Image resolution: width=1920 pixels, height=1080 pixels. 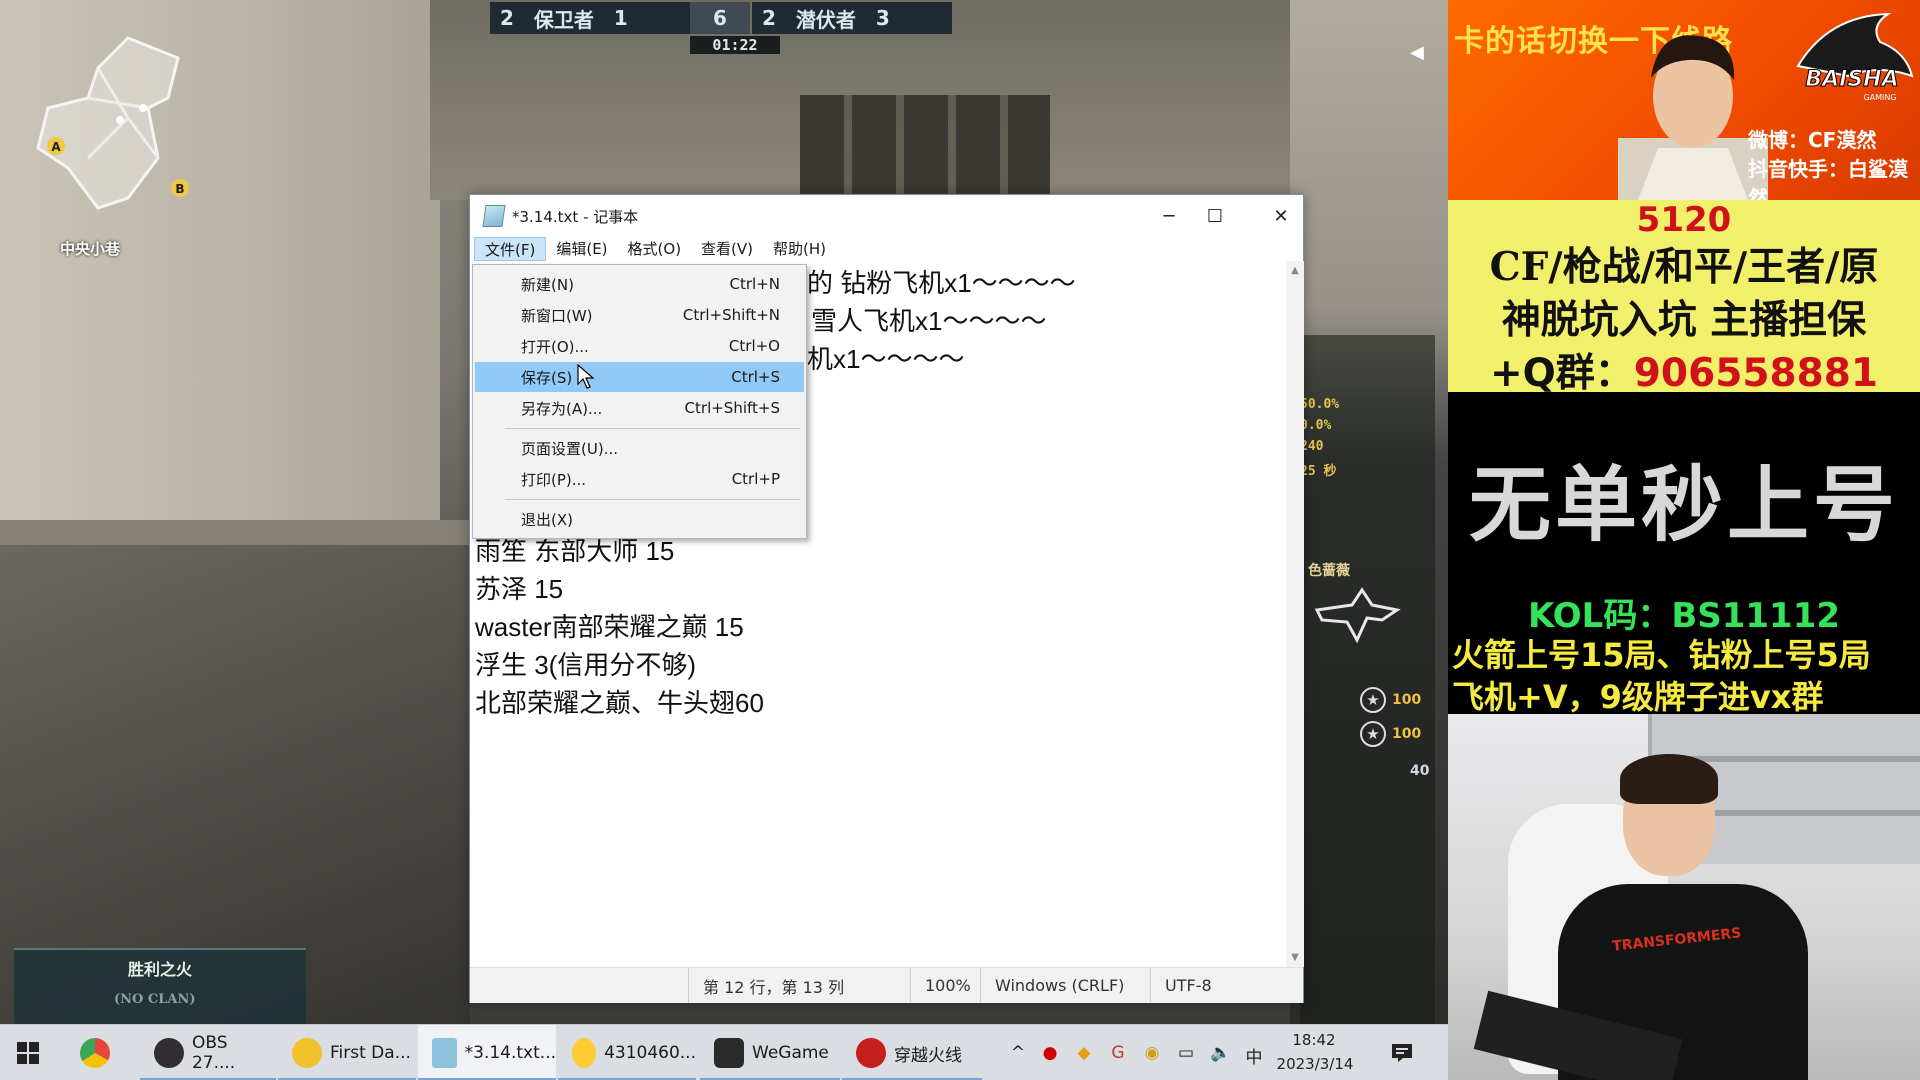 I want to click on svg-text: GAMING, so click(x=1879, y=97).